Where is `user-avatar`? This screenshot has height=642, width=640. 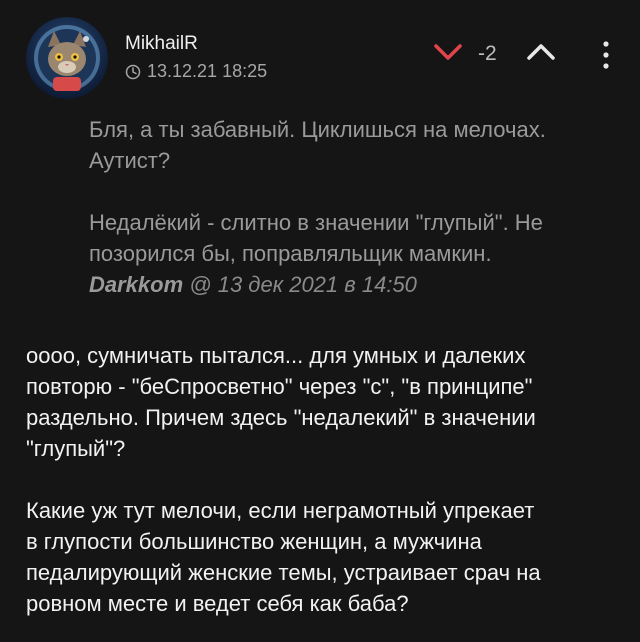 user-avatar is located at coordinates (67, 58).